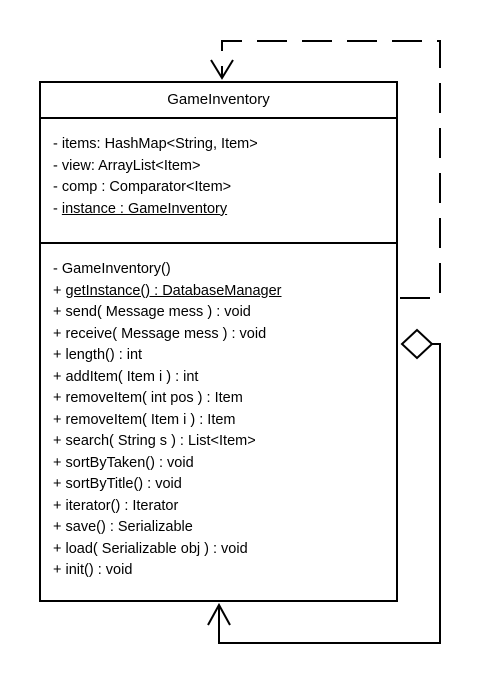 The height and width of the screenshot is (685, 481). I want to click on operation-row: + load( Serializable obj ) : void, so click(221, 550).